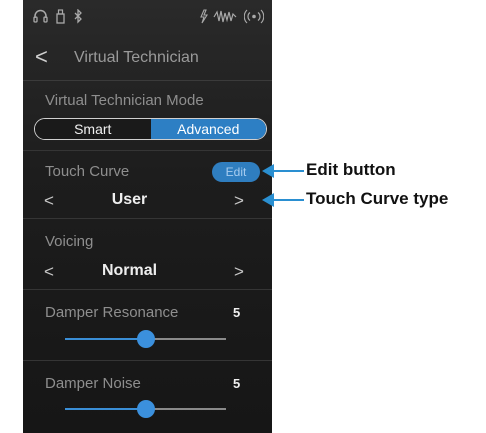  Describe the element at coordinates (69, 241) in the screenshot. I see `voicing-label: Voicing` at that location.